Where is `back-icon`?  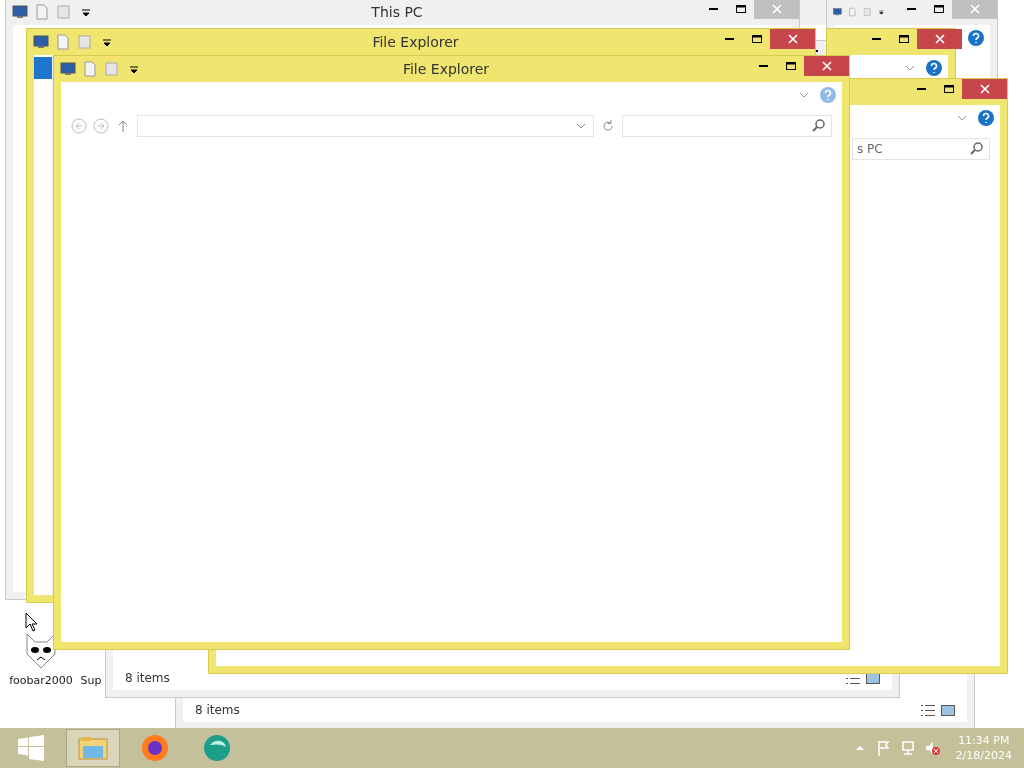 back-icon is located at coordinates (79, 126).